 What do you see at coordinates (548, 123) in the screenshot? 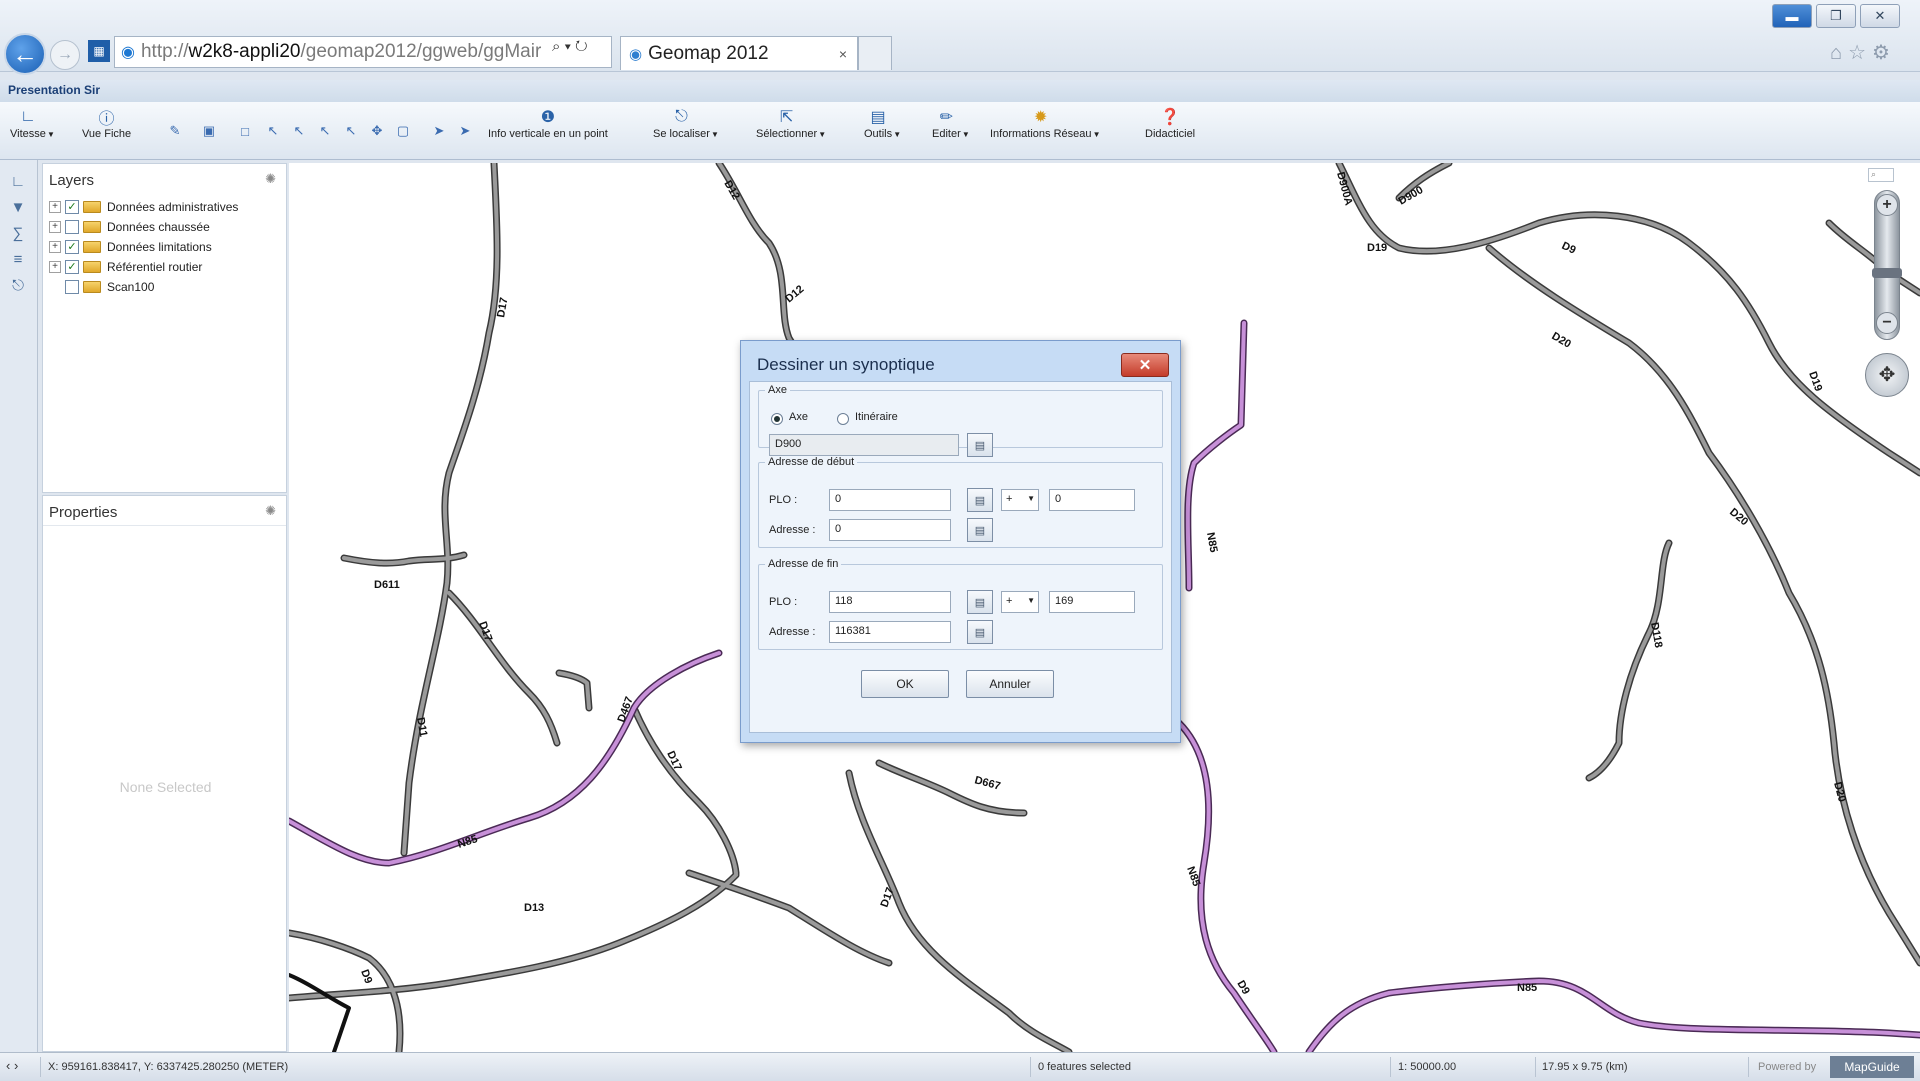
I see `info-verticale-button: ❶ Info verticale en un point` at bounding box center [548, 123].